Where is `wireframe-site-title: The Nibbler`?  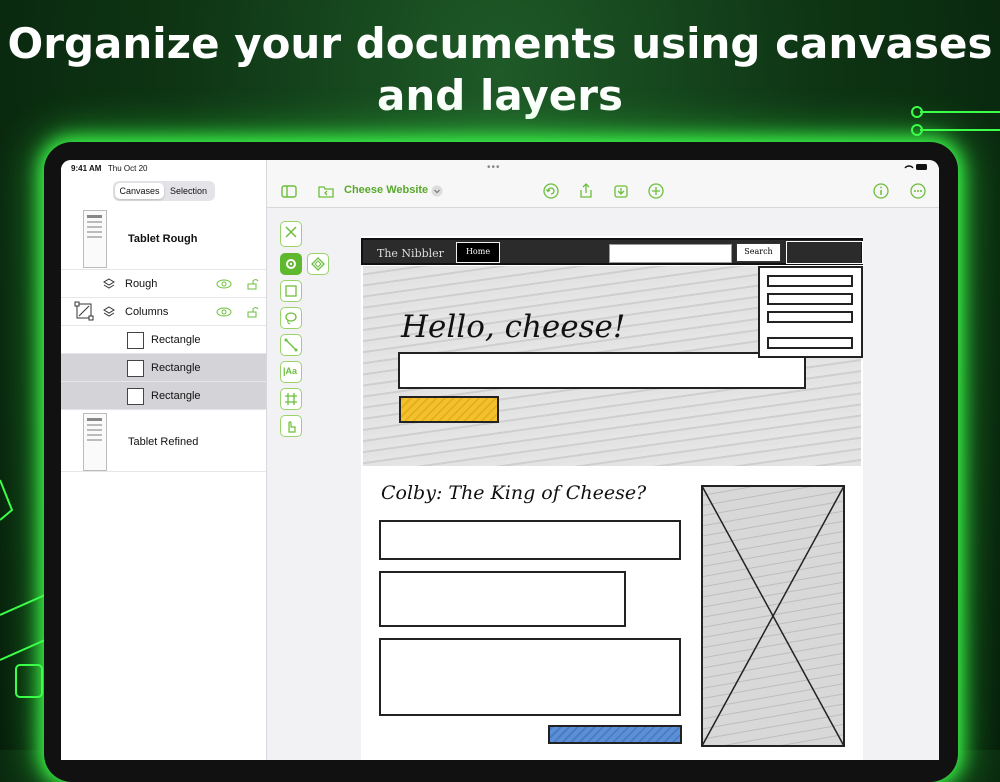
wireframe-site-title: The Nibbler is located at coordinates (410, 253).